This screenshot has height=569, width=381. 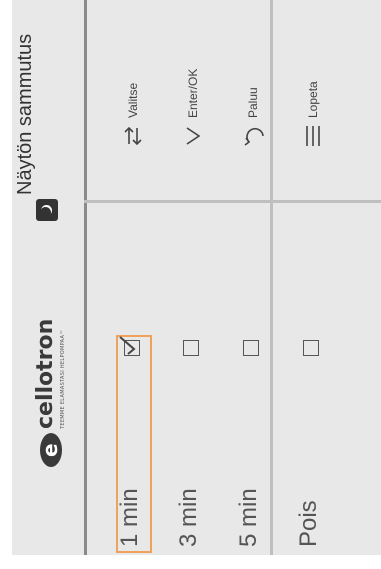 I want to click on menu-lines-icon, so click(x=313, y=136).